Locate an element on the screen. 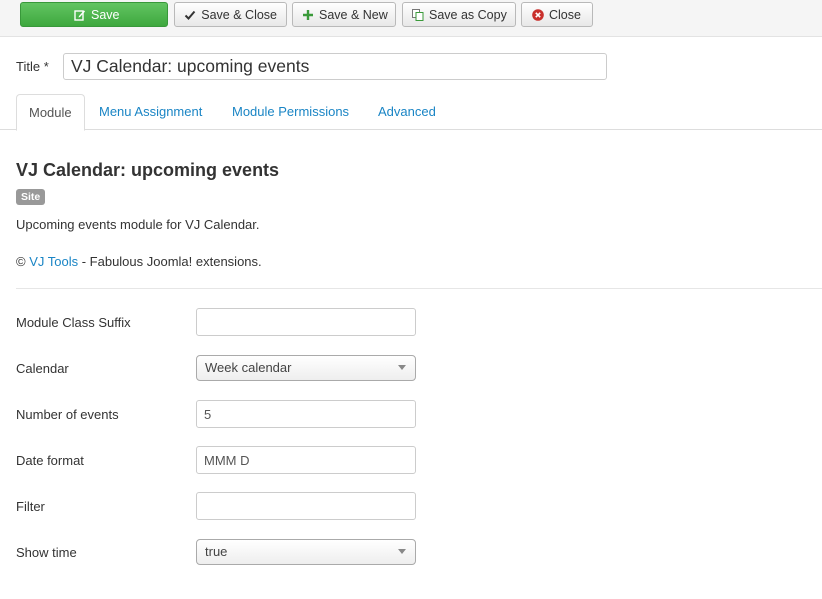 The width and height of the screenshot is (822, 599). calendar-select-value: Week calendar is located at coordinates (248, 367).